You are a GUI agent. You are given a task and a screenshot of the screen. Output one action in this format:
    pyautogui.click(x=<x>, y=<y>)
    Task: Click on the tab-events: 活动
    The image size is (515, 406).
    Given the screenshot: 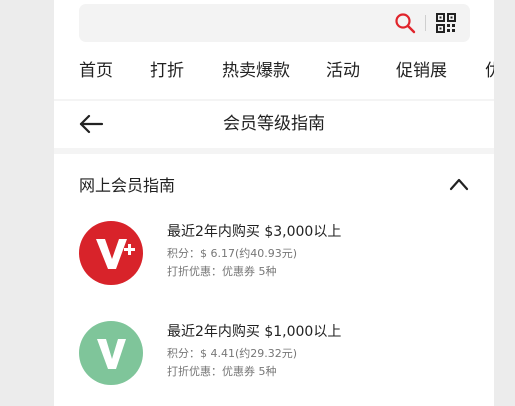 What is the action you would take?
    pyautogui.click(x=343, y=71)
    